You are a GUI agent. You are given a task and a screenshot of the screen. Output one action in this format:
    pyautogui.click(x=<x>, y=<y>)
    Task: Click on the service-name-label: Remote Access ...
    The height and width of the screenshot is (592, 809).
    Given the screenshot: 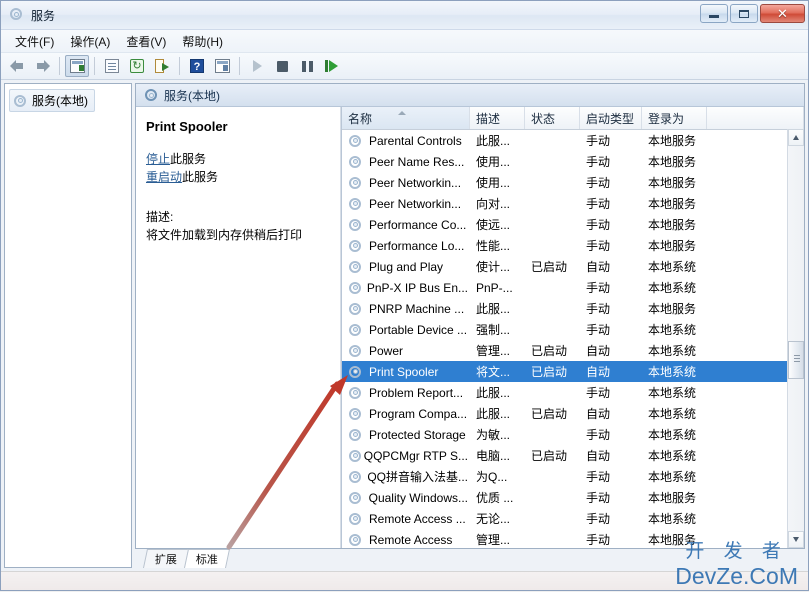 What is the action you would take?
    pyautogui.click(x=417, y=518)
    